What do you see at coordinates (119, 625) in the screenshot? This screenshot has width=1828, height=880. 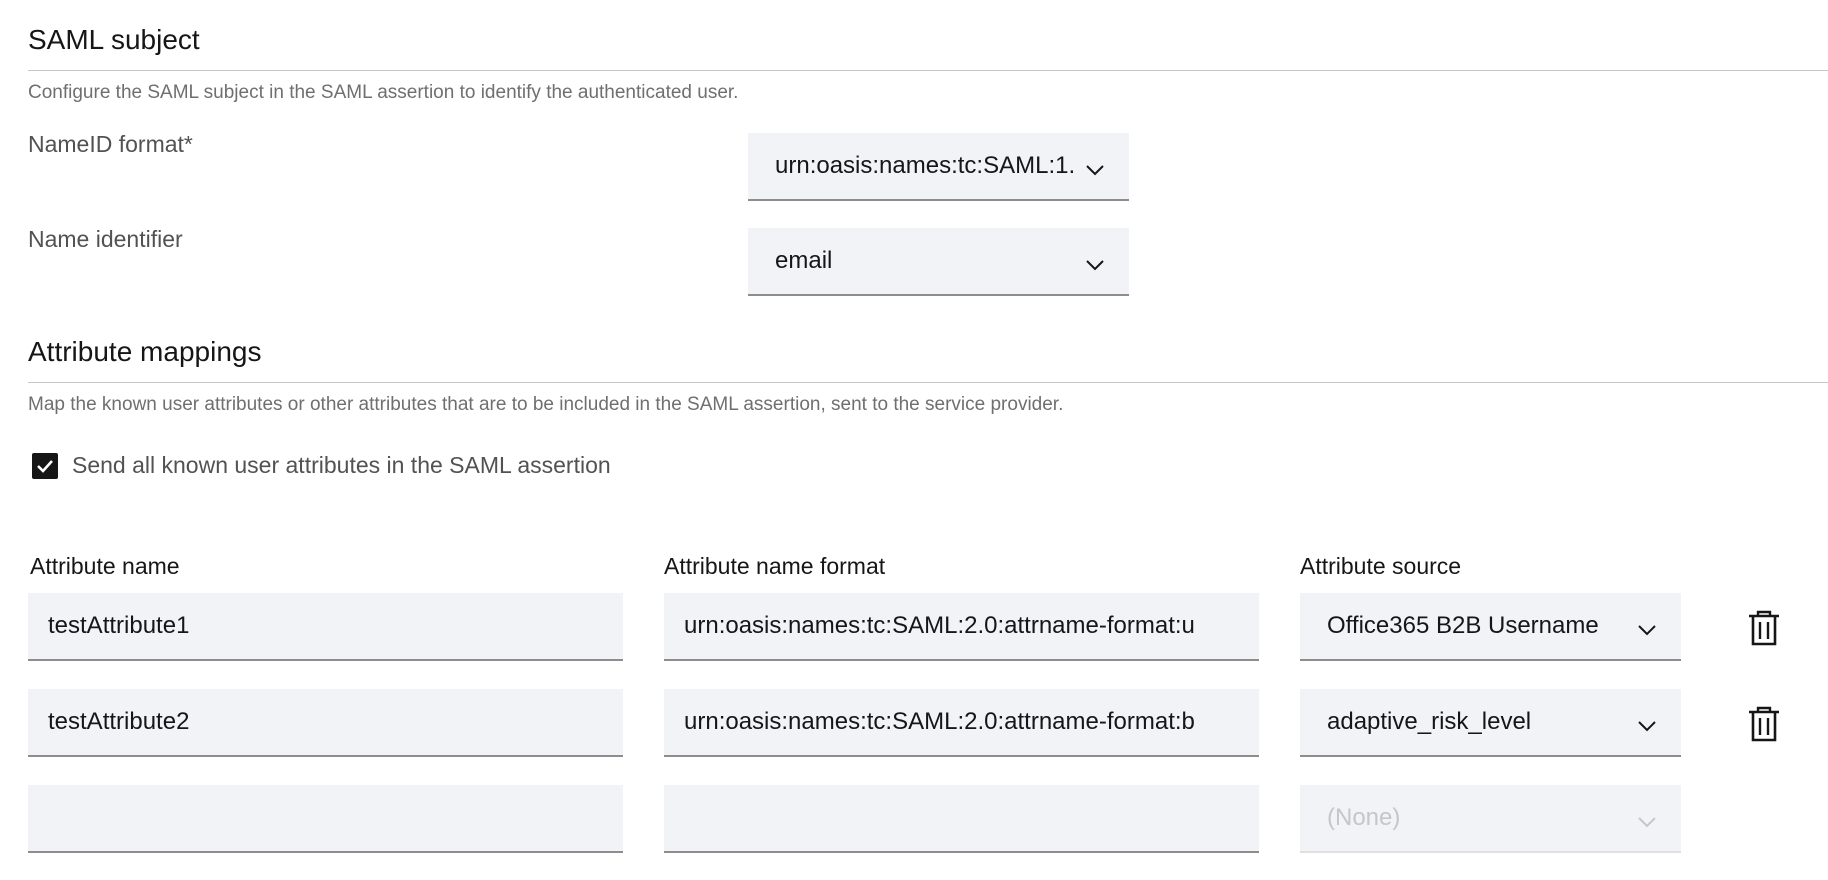 I see `attribute-name-value: testAttribute1` at bounding box center [119, 625].